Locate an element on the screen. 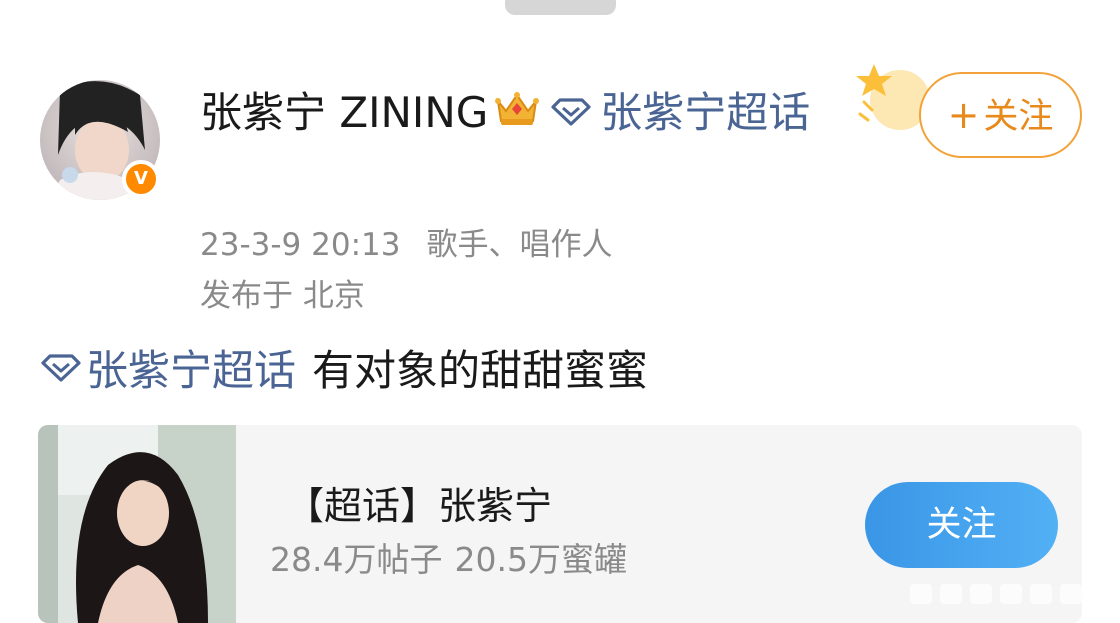 This screenshot has height=623, width=1120. author-topic-link: 张紫宁超话 is located at coordinates (705, 112).